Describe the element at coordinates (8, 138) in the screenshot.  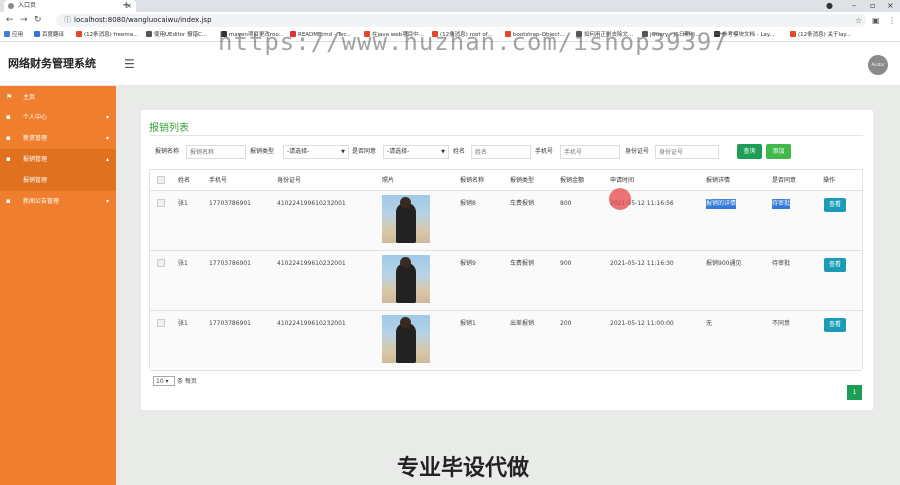
I see `gear-icon: ▪` at that location.